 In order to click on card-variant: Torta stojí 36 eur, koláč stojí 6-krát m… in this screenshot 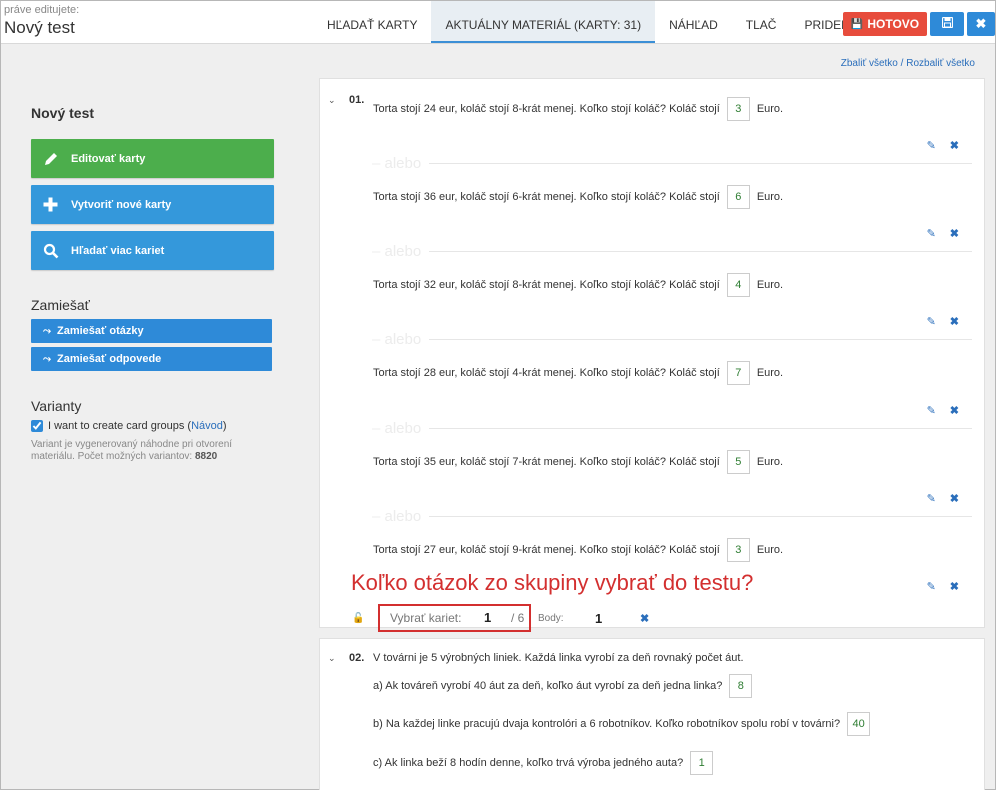, I will do `click(578, 197)`.